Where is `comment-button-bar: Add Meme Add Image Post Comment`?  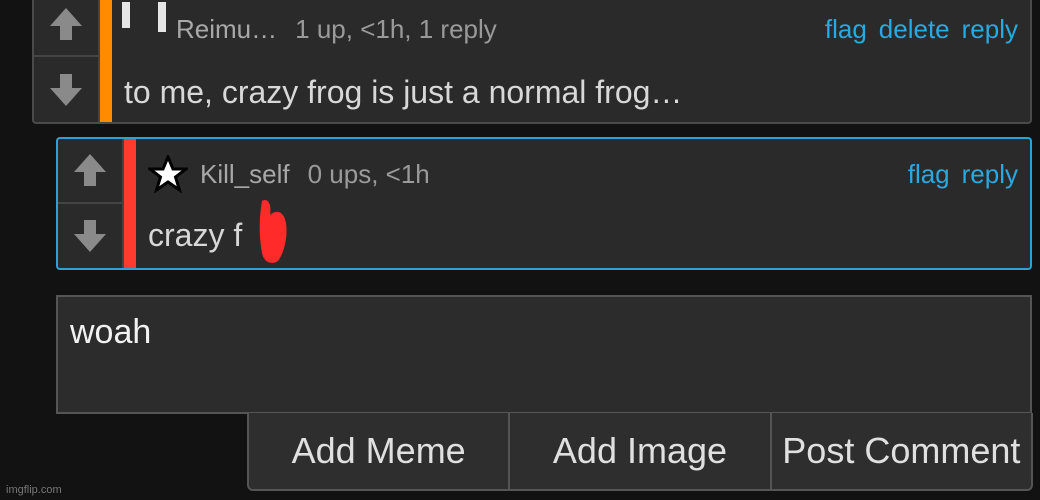
comment-button-bar: Add Meme Add Image Post Comment is located at coordinates (640, 452).